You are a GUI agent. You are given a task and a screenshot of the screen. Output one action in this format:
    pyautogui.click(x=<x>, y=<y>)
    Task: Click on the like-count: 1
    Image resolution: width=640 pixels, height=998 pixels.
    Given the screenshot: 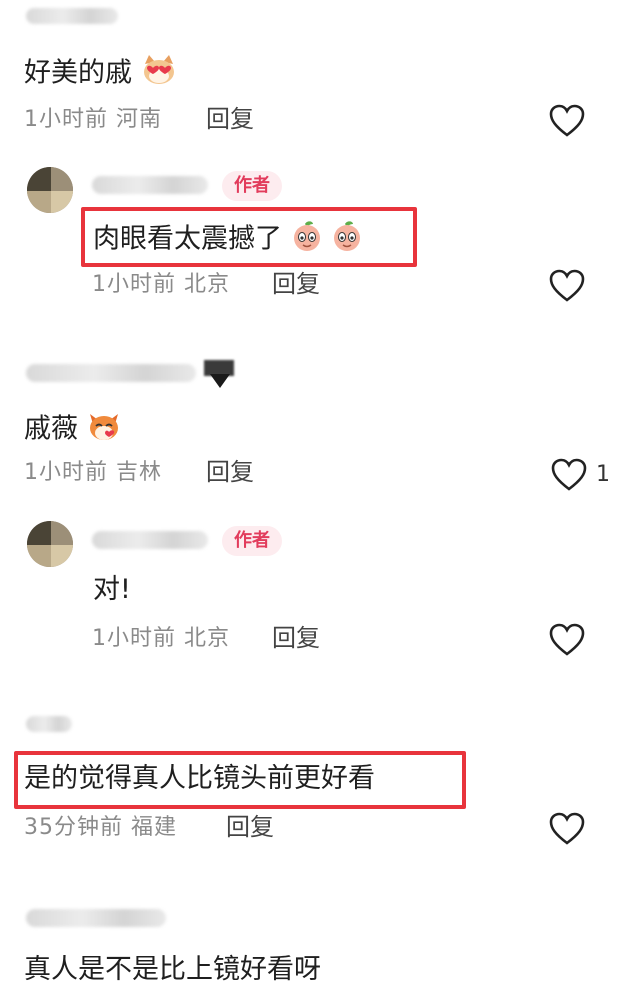 What is the action you would take?
    pyautogui.click(x=603, y=474)
    